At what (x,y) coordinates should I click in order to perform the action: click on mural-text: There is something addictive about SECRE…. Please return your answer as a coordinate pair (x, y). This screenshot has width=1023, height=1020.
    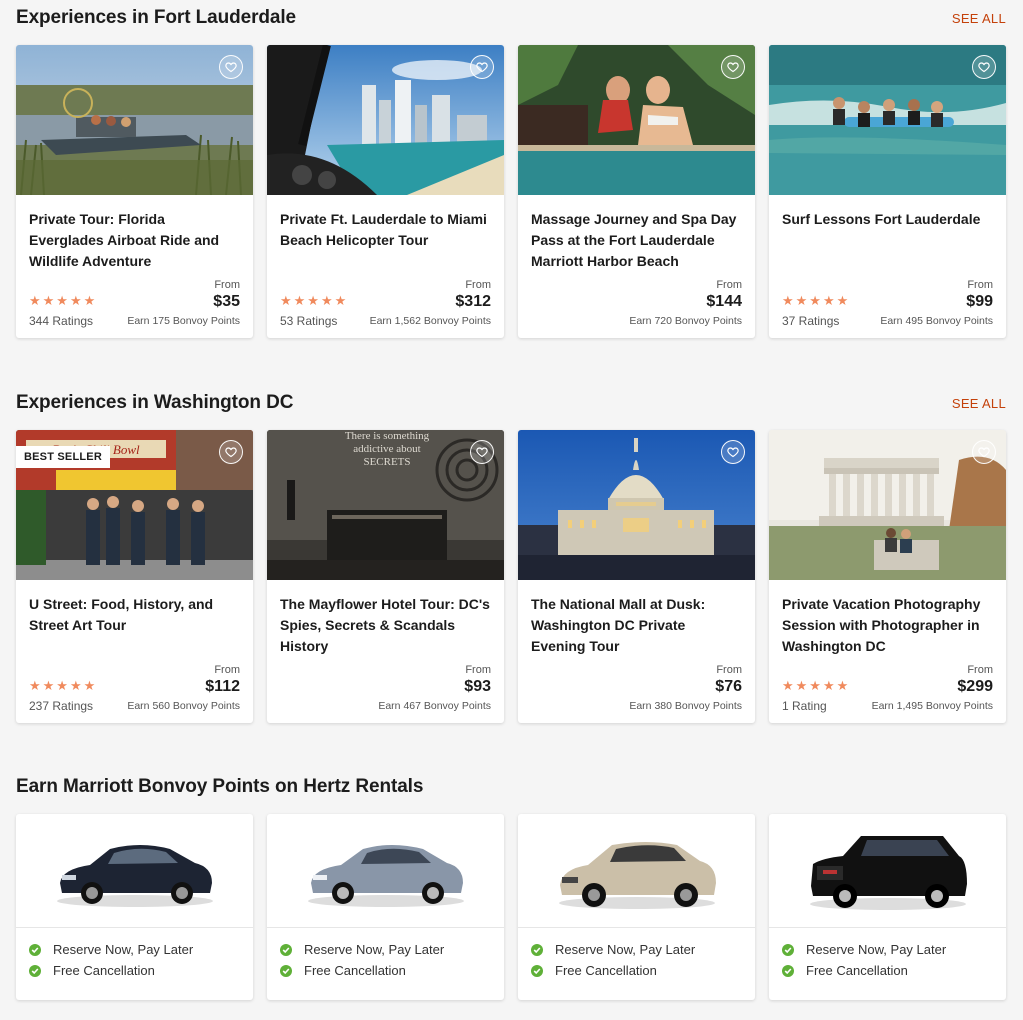
    Looking at the image, I should click on (387, 449).